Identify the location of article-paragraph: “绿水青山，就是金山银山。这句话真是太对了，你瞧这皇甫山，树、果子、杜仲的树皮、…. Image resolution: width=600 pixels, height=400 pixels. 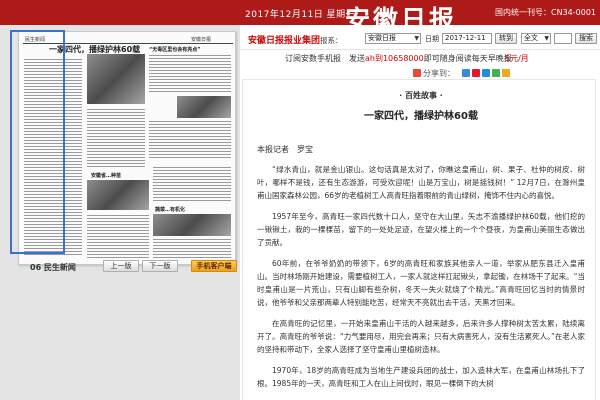
(421, 182).